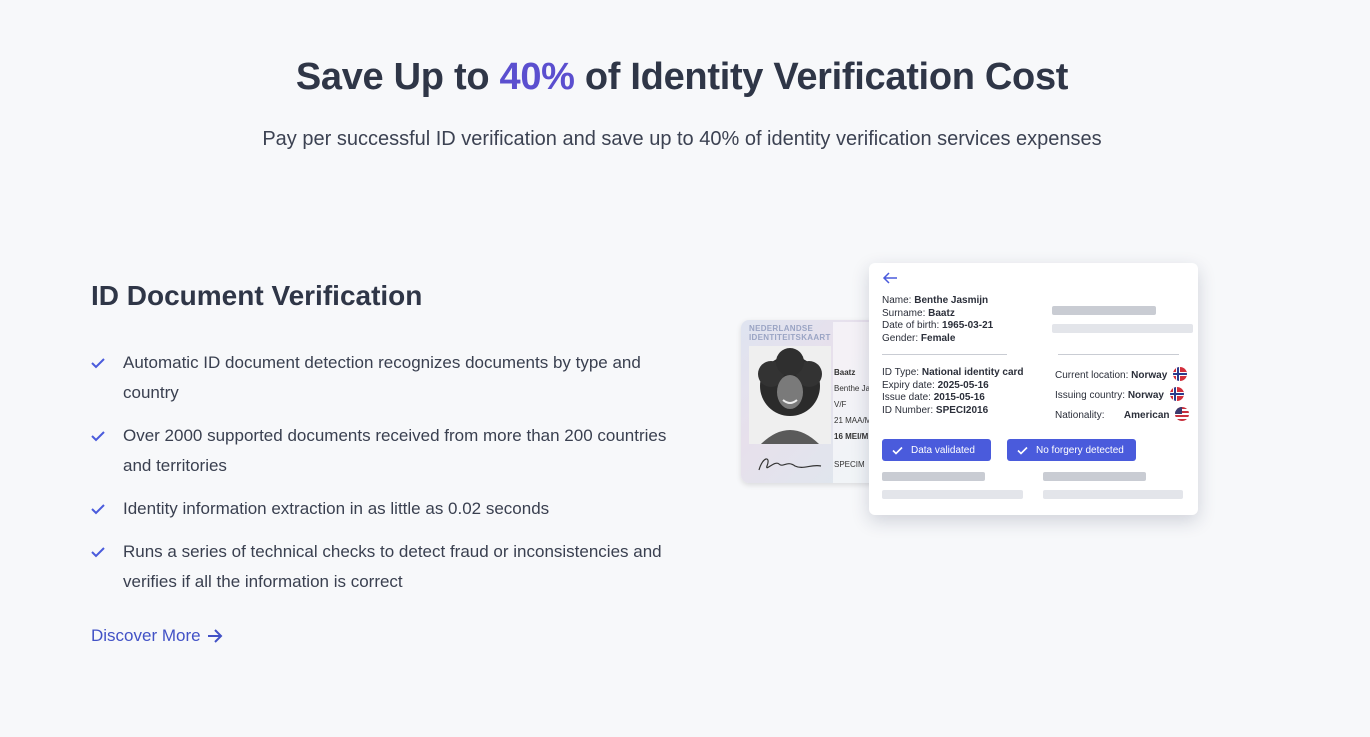 The image size is (1370, 737). What do you see at coordinates (935, 300) in the screenshot?
I see `field-name: Name: Benthe Jasmijn` at bounding box center [935, 300].